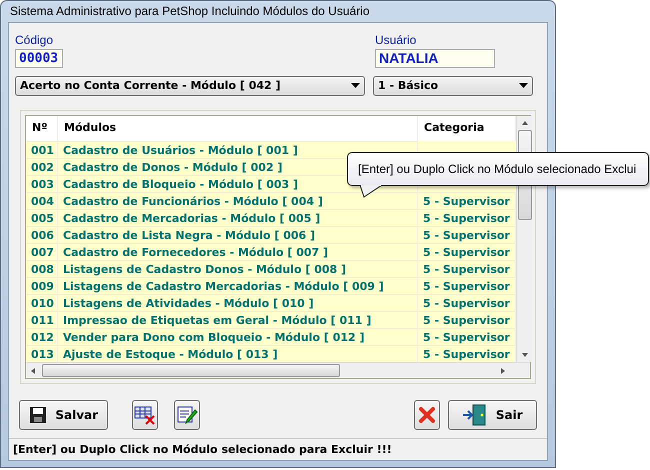 The image size is (650, 470). I want to click on status-bar: [Enter] ou Duplo Click no Módulo selecionado para Excluir !!!, so click(278, 449).